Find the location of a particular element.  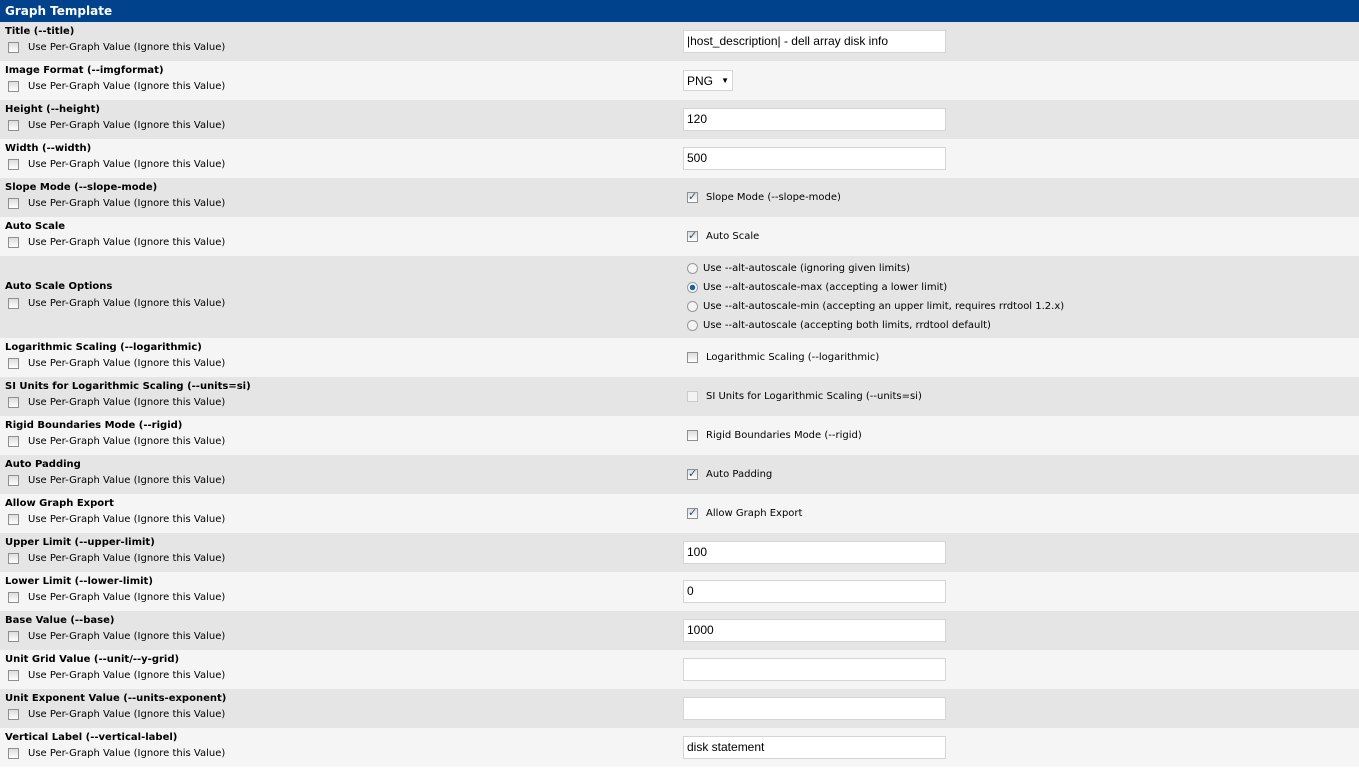

section-header: Graph Template is located at coordinates (679, 11).